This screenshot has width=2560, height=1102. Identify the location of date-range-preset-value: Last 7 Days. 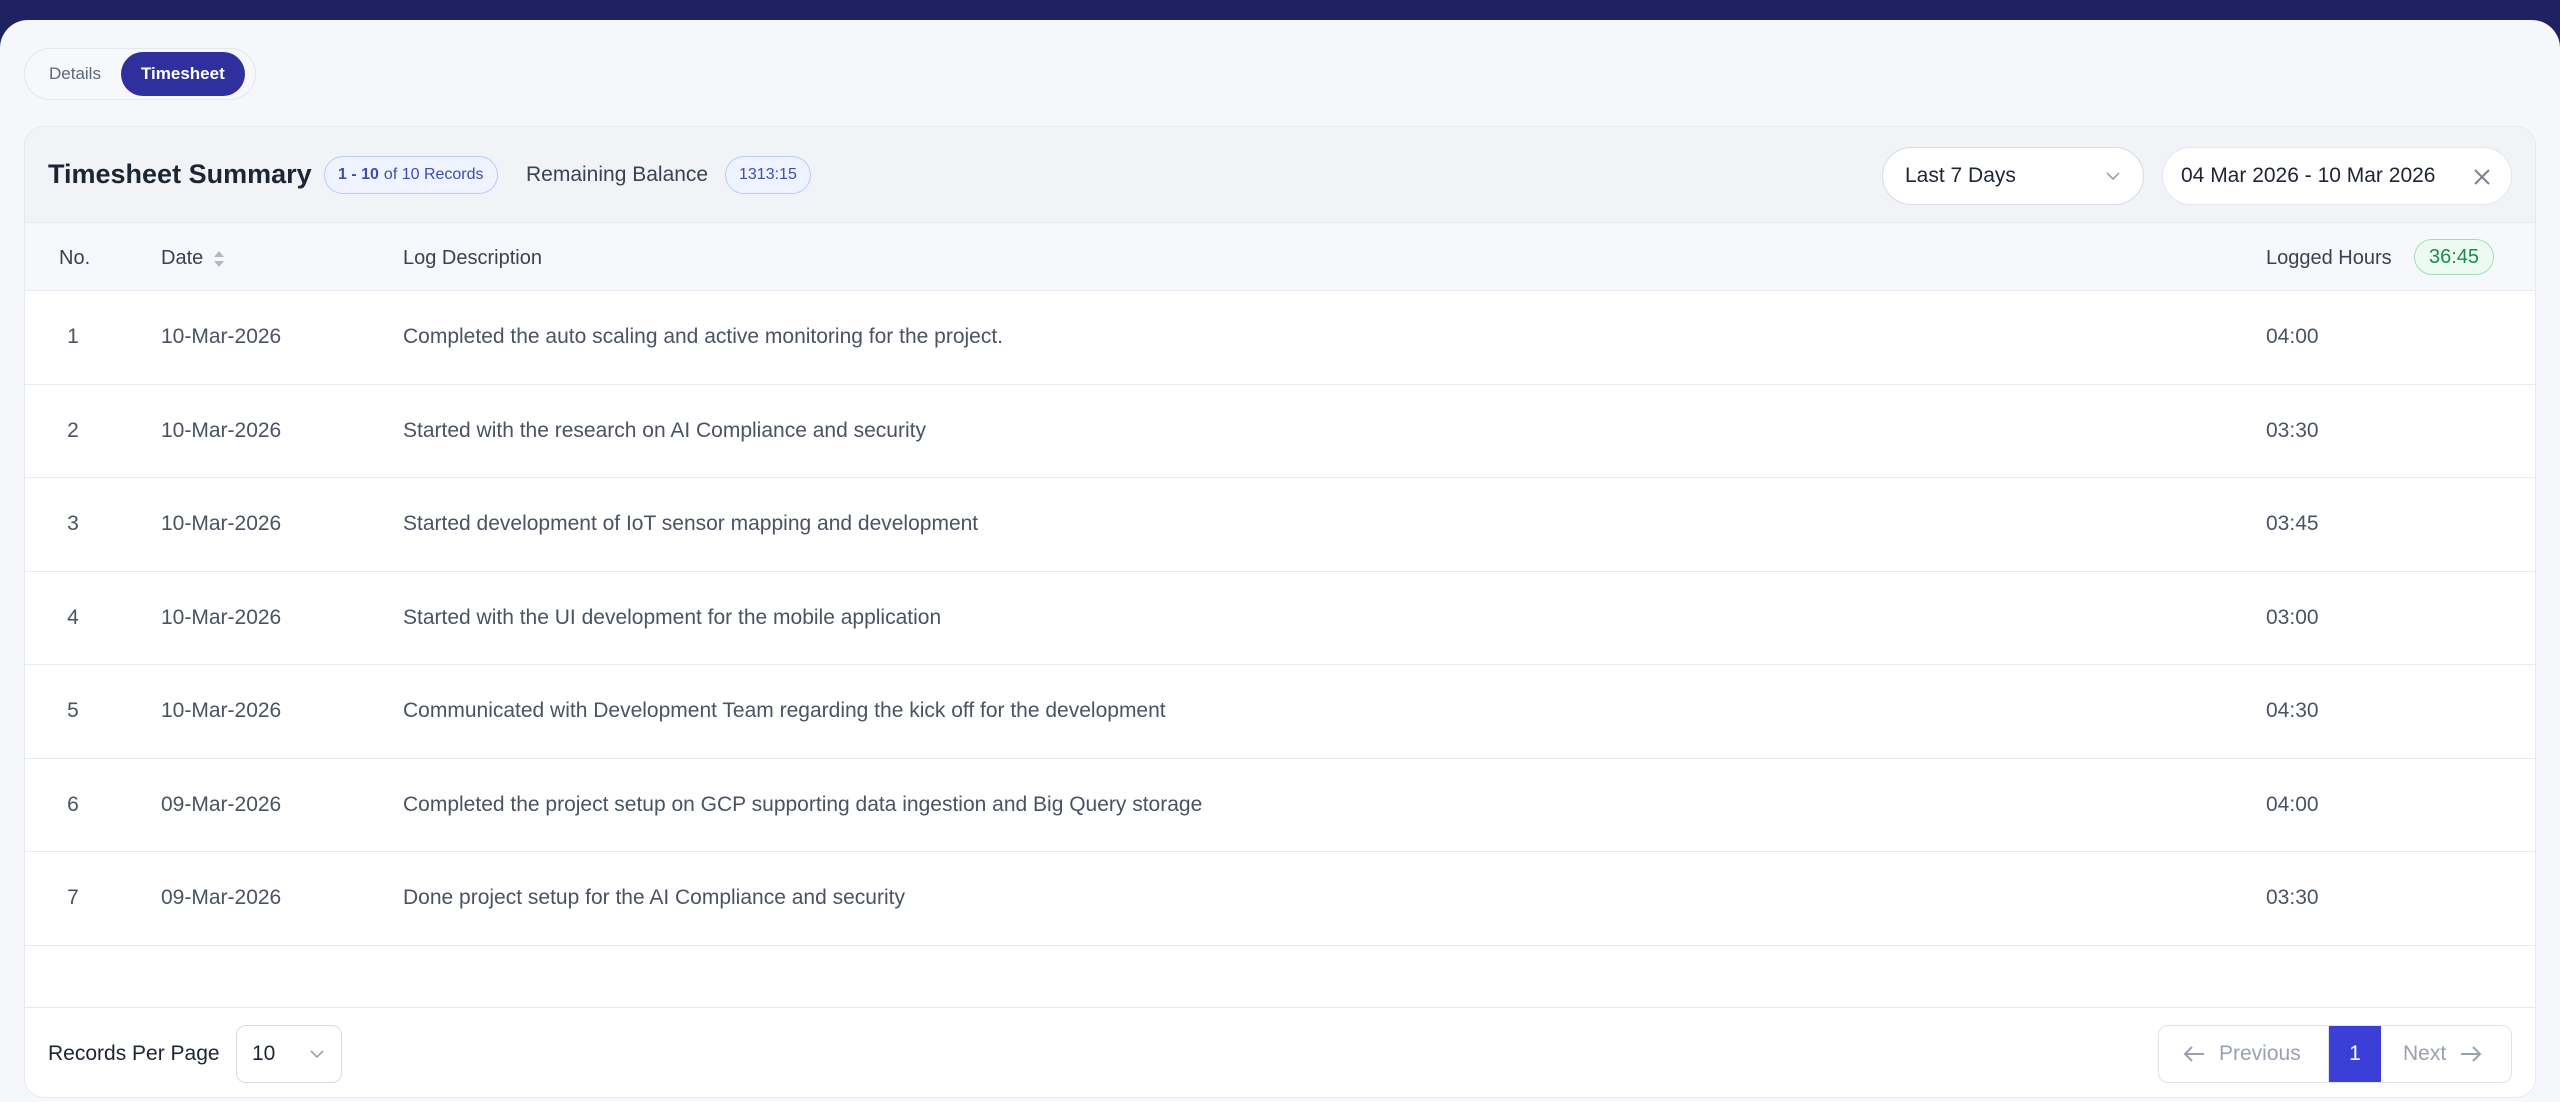
(1960, 175).